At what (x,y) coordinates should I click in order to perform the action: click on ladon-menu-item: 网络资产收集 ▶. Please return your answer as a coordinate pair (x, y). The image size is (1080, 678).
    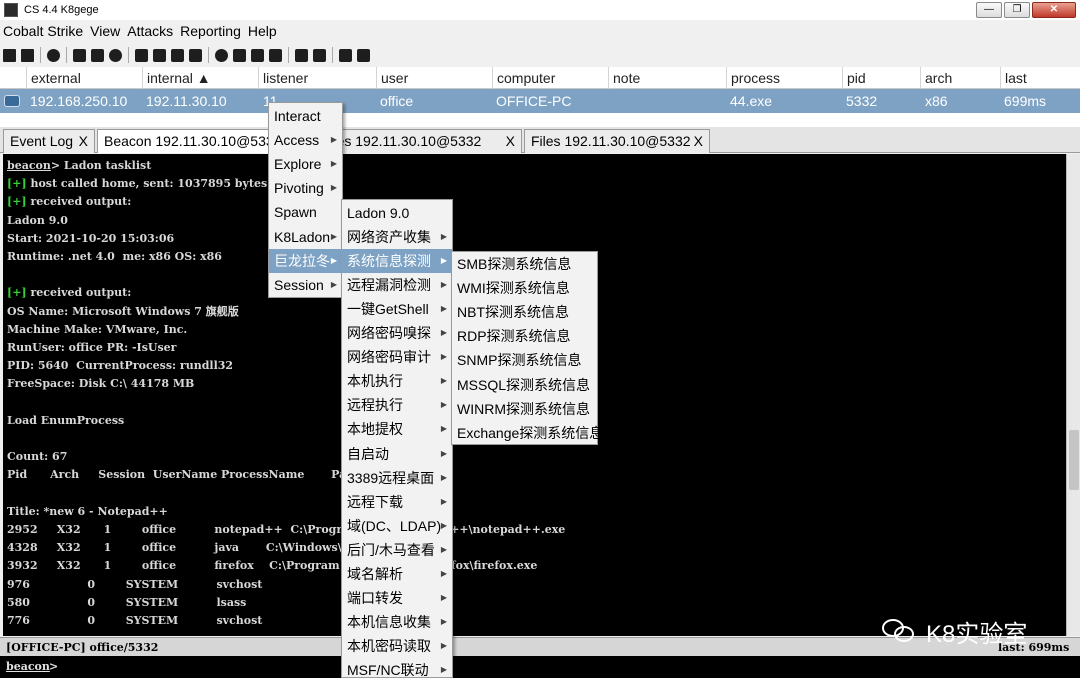
    Looking at the image, I should click on (397, 237).